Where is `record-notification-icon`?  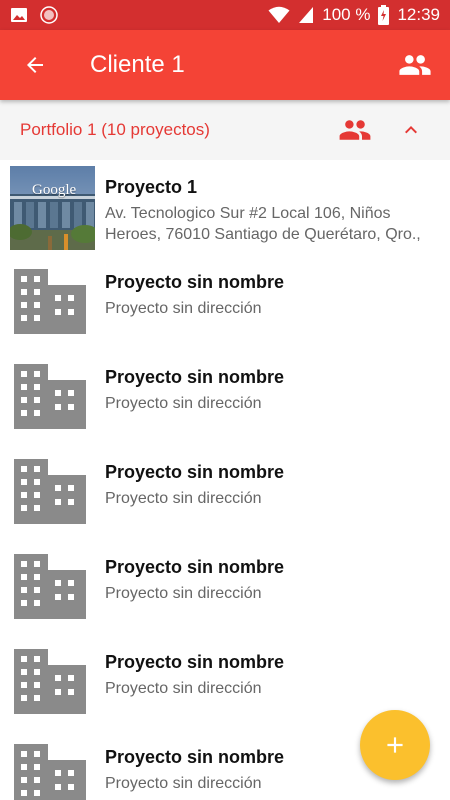 record-notification-icon is located at coordinates (49, 15).